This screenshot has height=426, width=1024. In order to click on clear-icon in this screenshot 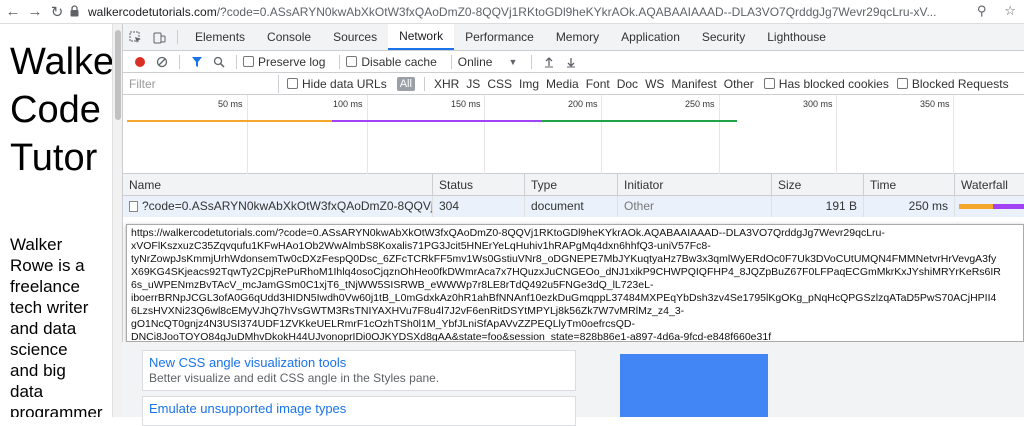, I will do `click(162, 62)`.